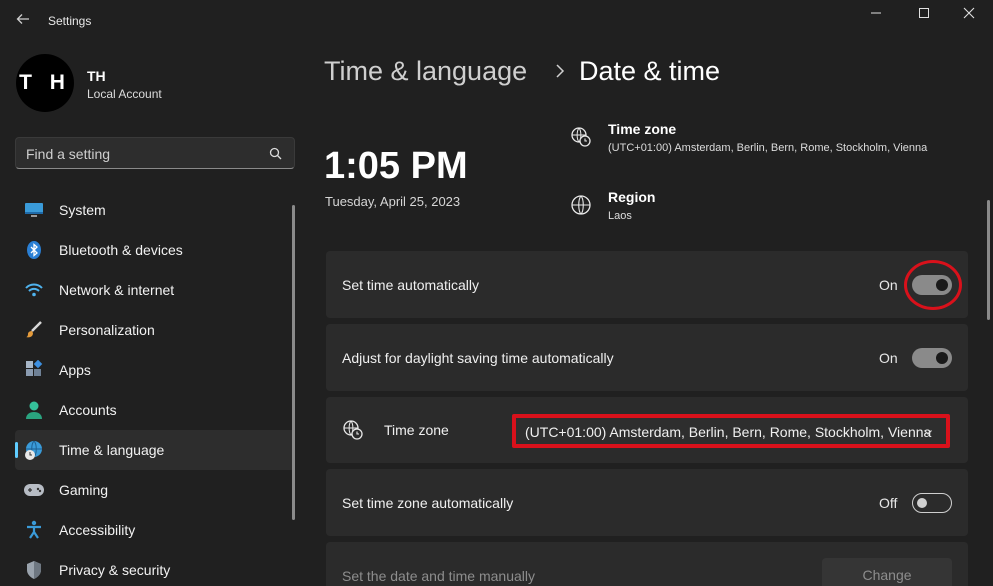 The height and width of the screenshot is (586, 993). What do you see at coordinates (393, 201) in the screenshot?
I see `current-date: Tuesday, April 25, 2023` at bounding box center [393, 201].